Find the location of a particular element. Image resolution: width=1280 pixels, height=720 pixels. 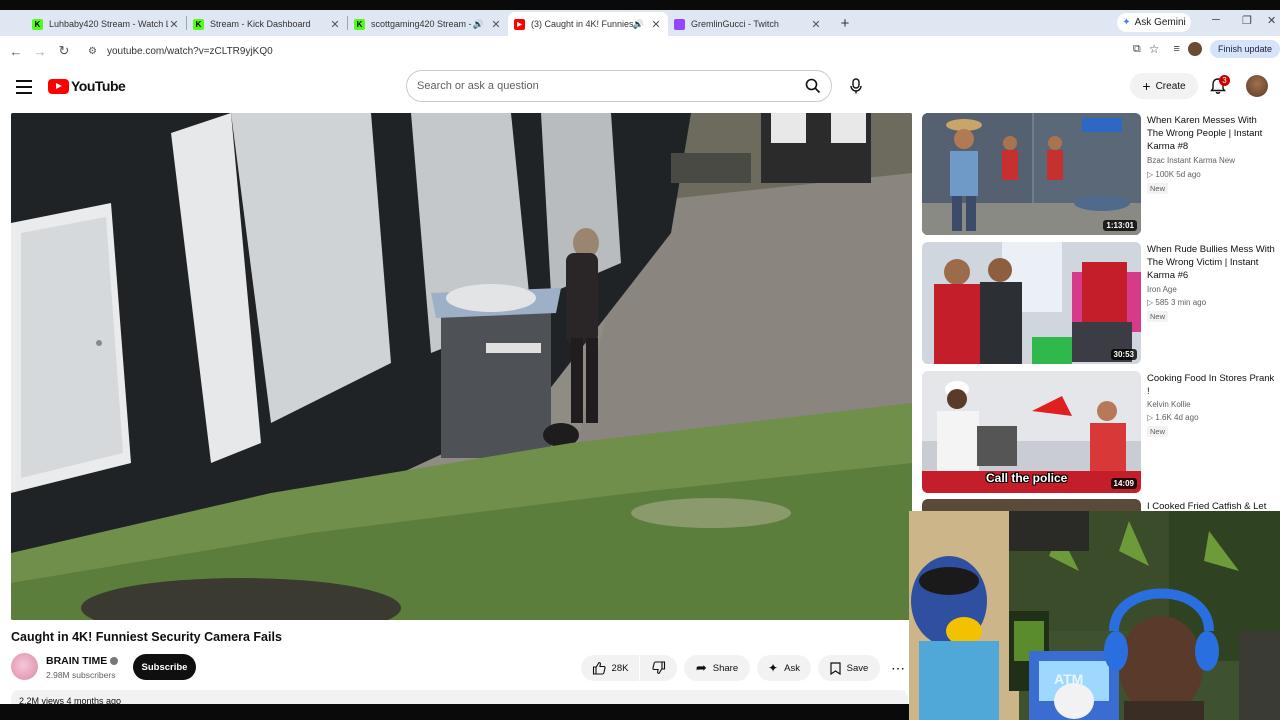

recommendation-channel: Iron Age is located at coordinates (1162, 289).